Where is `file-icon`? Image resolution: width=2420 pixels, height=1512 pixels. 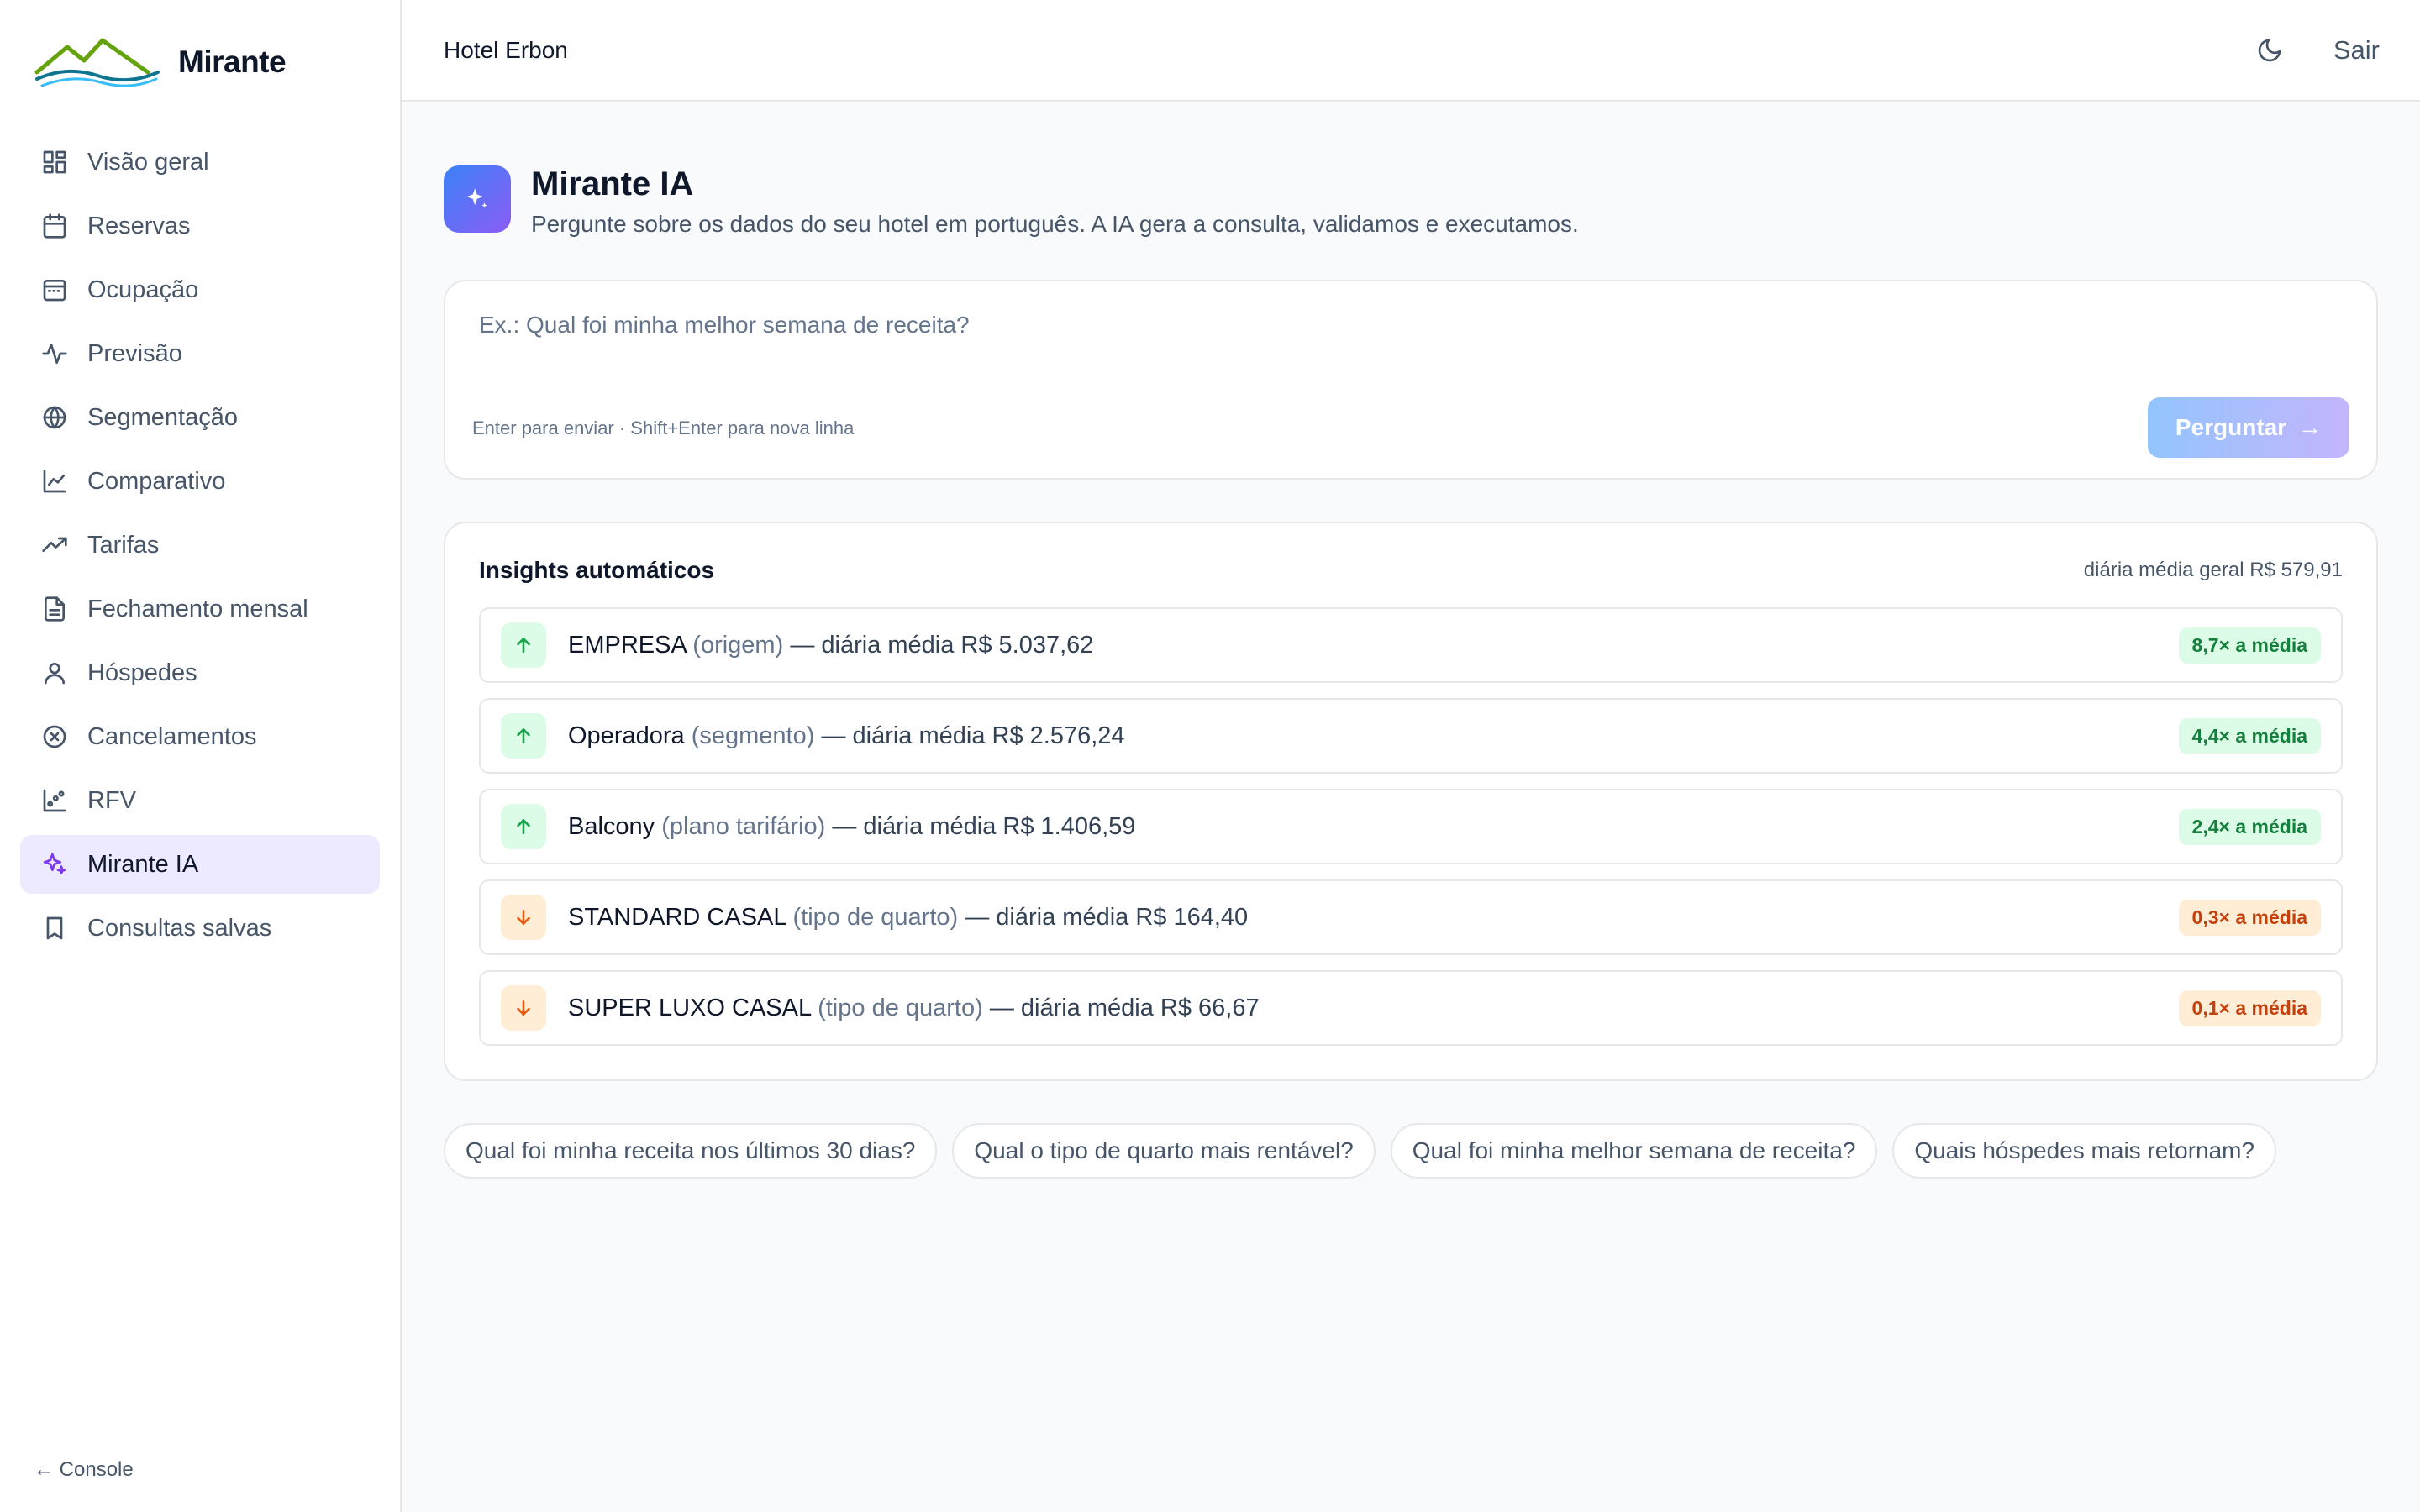 file-icon is located at coordinates (54, 609).